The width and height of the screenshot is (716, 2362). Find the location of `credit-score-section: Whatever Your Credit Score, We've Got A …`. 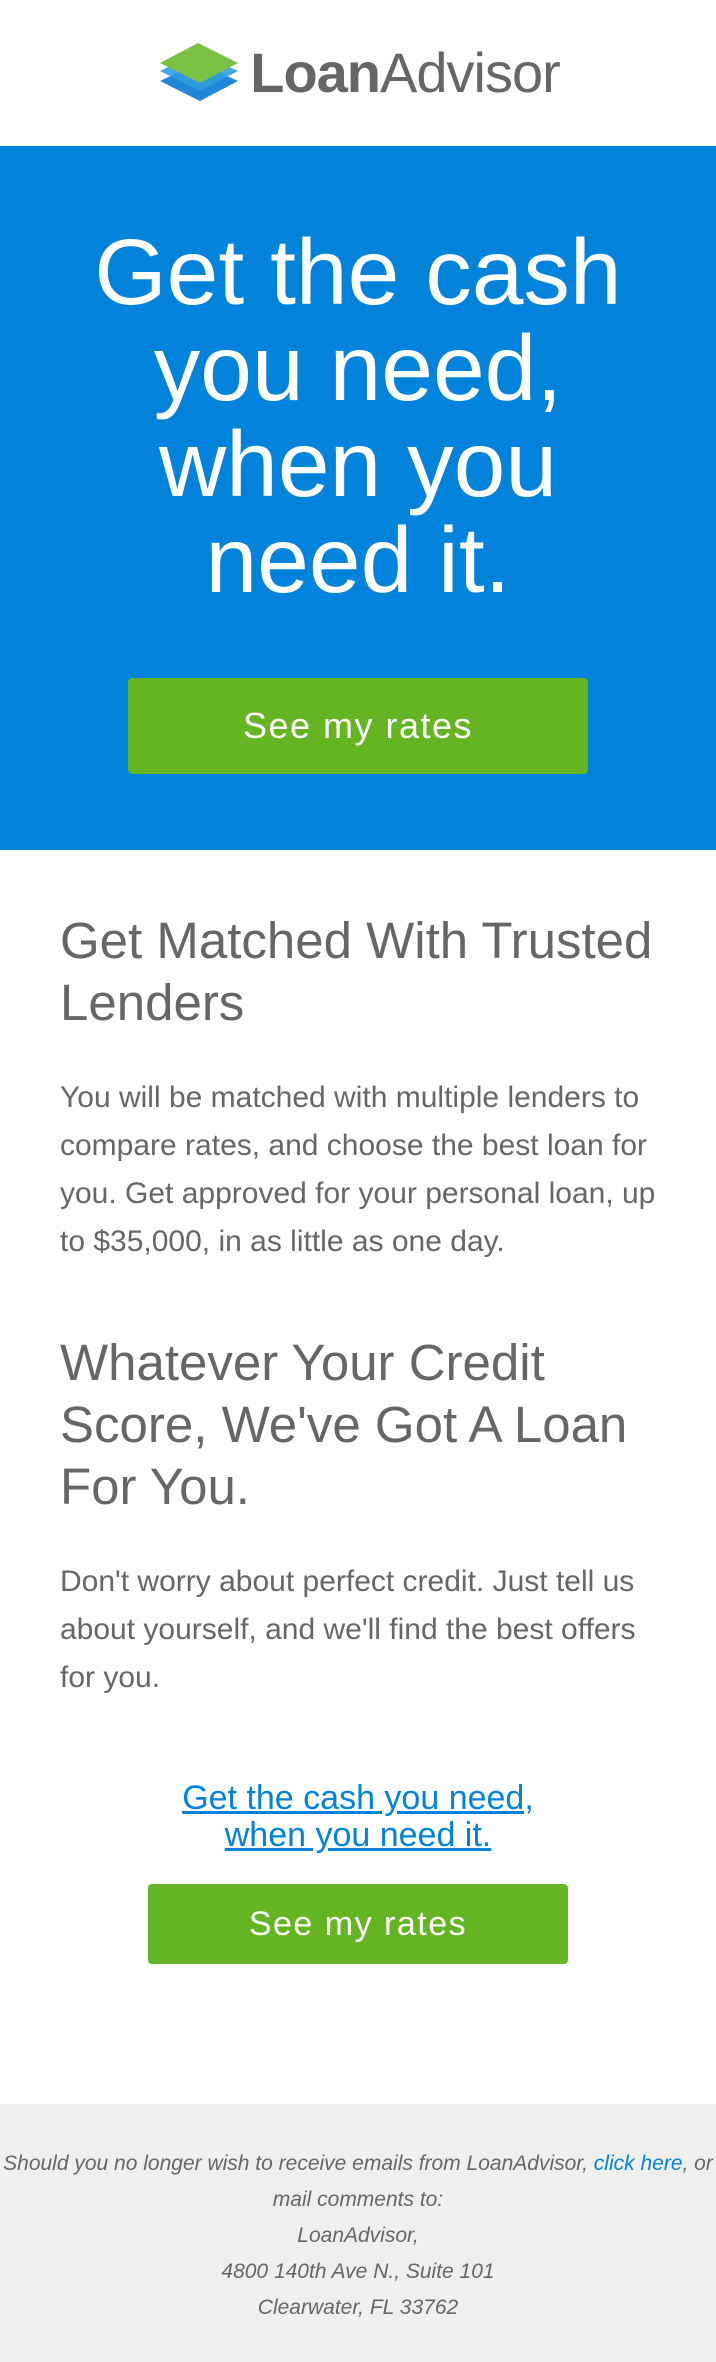

credit-score-section: Whatever Your Credit Score, We've Got A … is located at coordinates (358, 1517).